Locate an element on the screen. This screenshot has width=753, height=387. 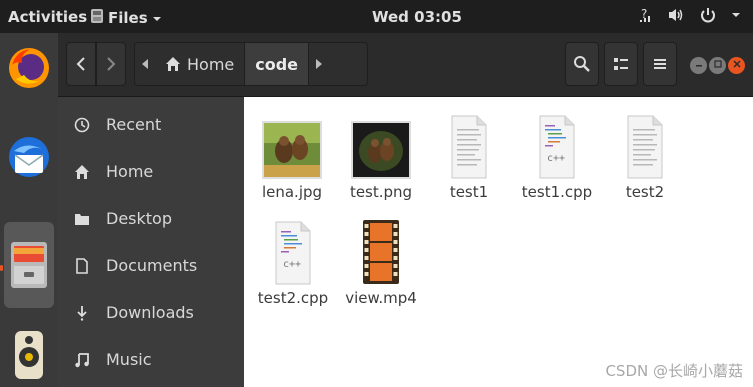
chevron-right-icon is located at coordinates (111, 64).